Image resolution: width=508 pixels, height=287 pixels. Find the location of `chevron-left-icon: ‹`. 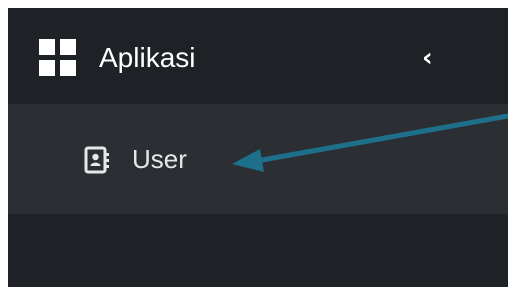

chevron-left-icon: ‹ is located at coordinates (427, 58).